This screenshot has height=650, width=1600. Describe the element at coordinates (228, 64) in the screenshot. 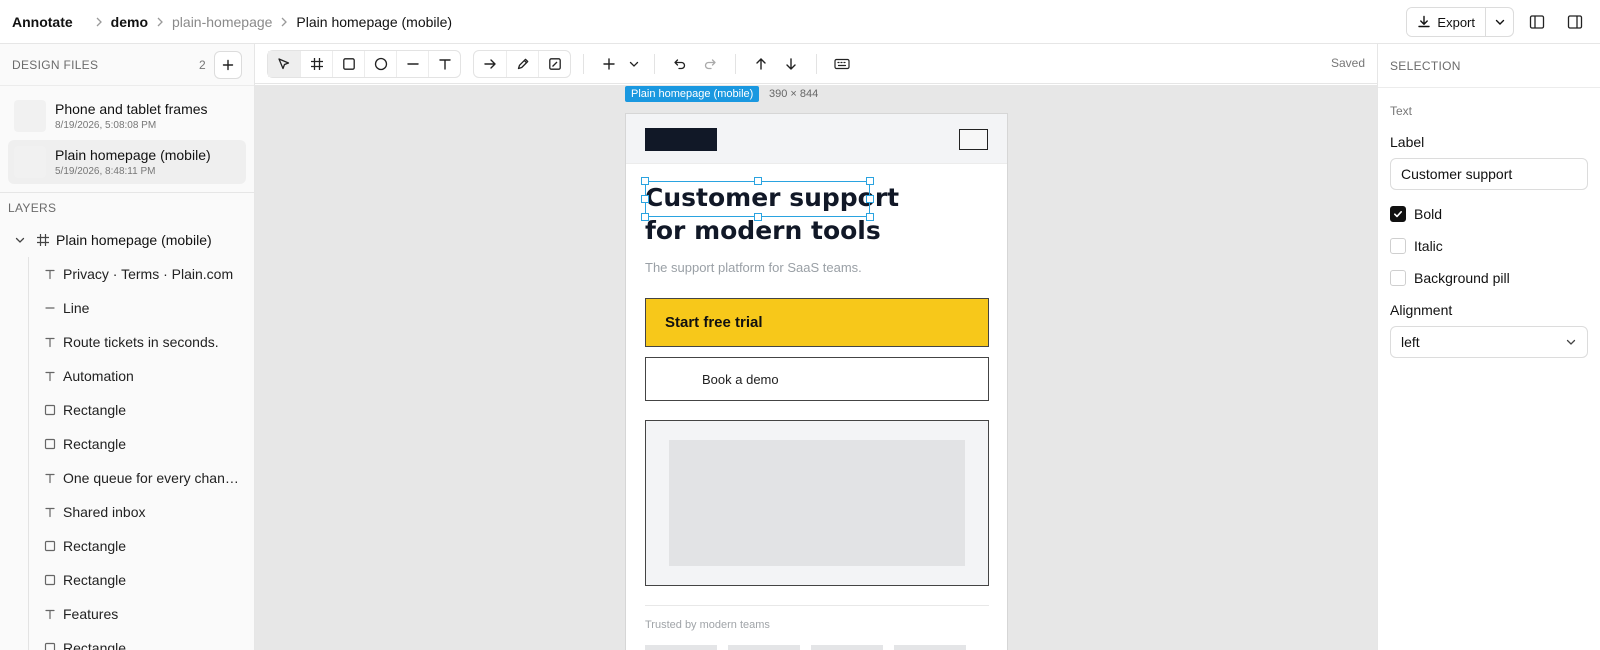

I see `add-file-button` at that location.